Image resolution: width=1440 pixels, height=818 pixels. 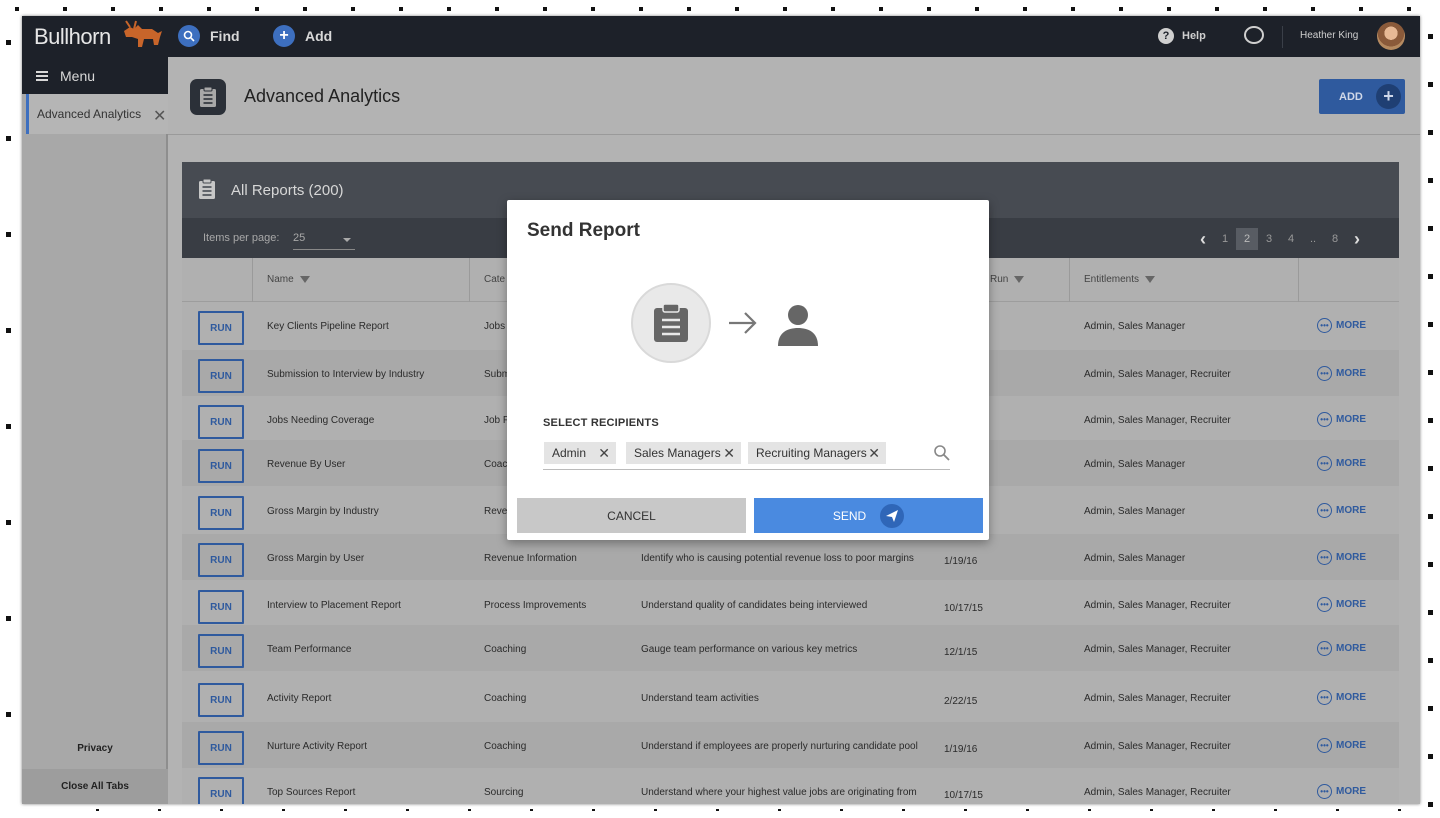 What do you see at coordinates (505, 649) in the screenshot?
I see `report-category: Coaching` at bounding box center [505, 649].